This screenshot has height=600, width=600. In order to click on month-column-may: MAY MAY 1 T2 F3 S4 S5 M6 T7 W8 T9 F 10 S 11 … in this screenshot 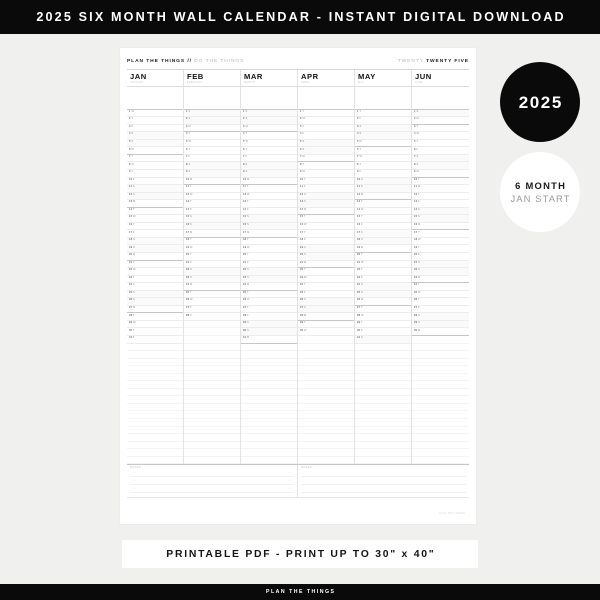, I will do `click(383, 267)`.